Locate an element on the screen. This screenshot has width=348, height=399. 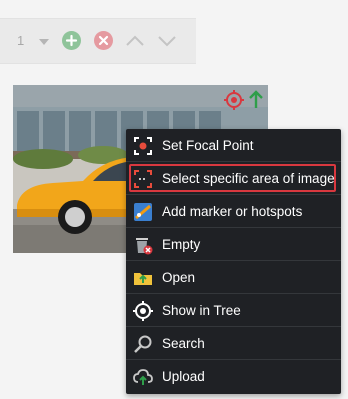
plus-icon is located at coordinates (71, 40).